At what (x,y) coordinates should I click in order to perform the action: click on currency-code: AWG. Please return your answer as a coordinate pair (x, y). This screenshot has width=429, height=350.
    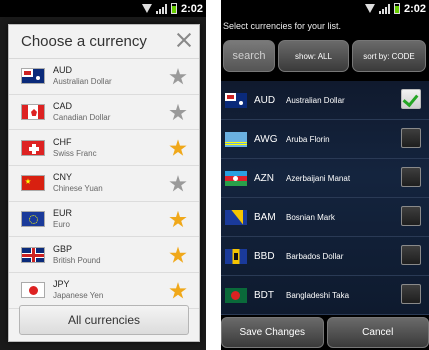
    Looking at the image, I should click on (266, 139).